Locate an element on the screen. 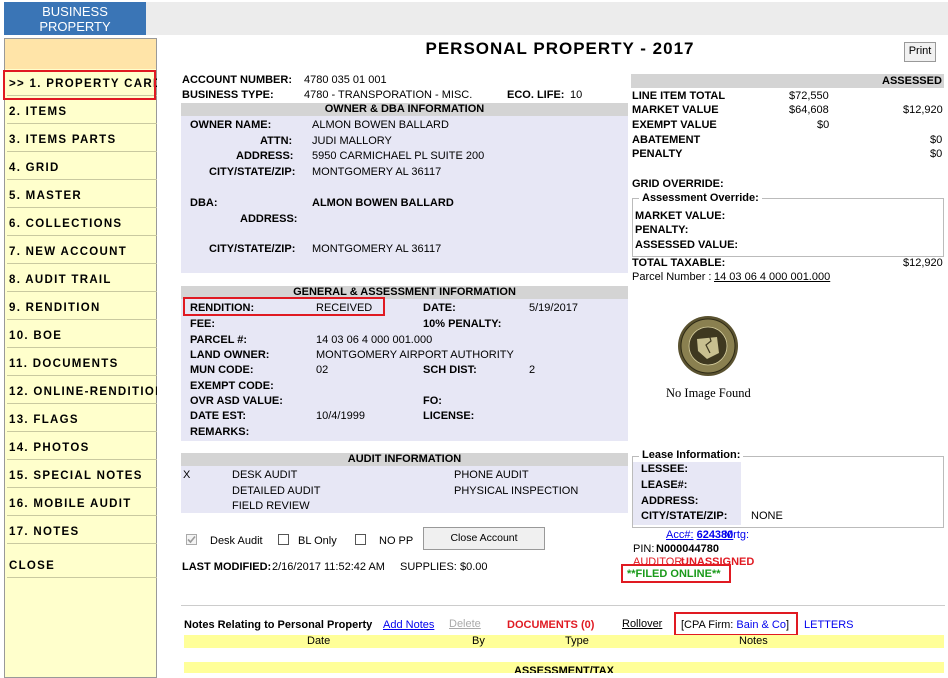  business-type-label: BUSINESS TYPE: is located at coordinates (228, 95).